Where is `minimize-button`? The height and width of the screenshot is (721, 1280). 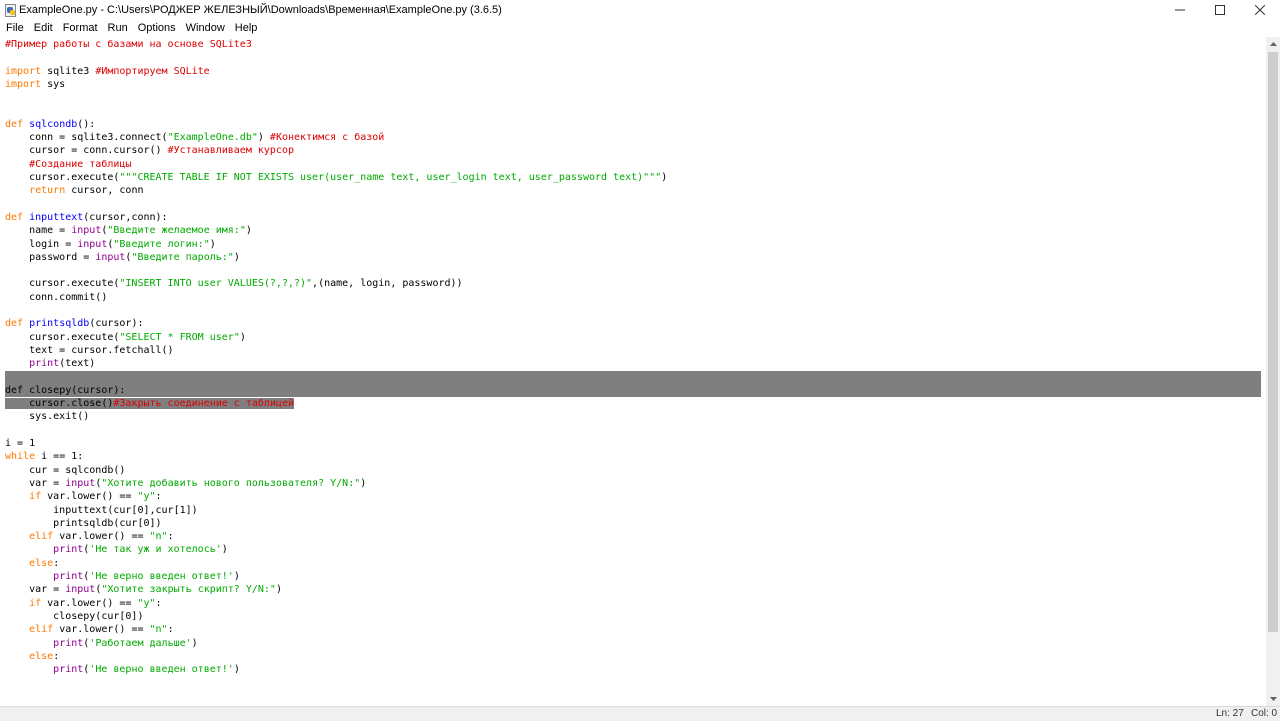 minimize-button is located at coordinates (1180, 9).